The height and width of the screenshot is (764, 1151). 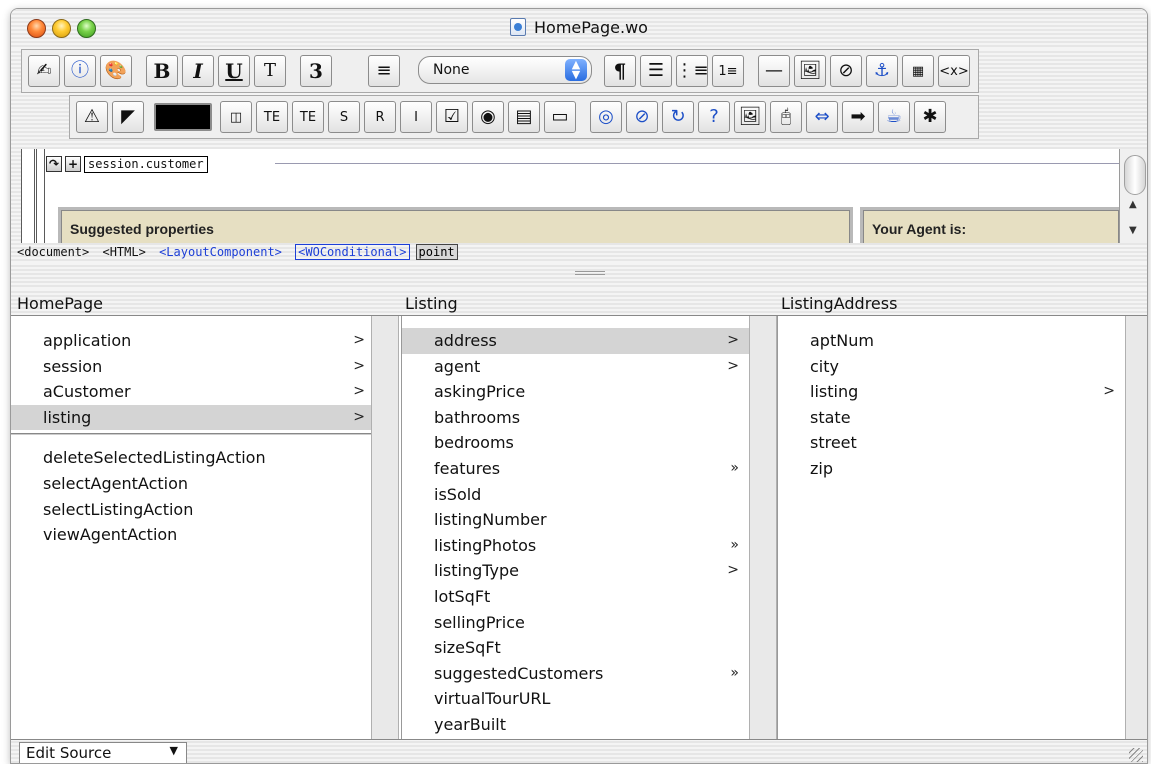 I want to click on conditional-element: ↷ + session.customer, so click(x=127, y=164).